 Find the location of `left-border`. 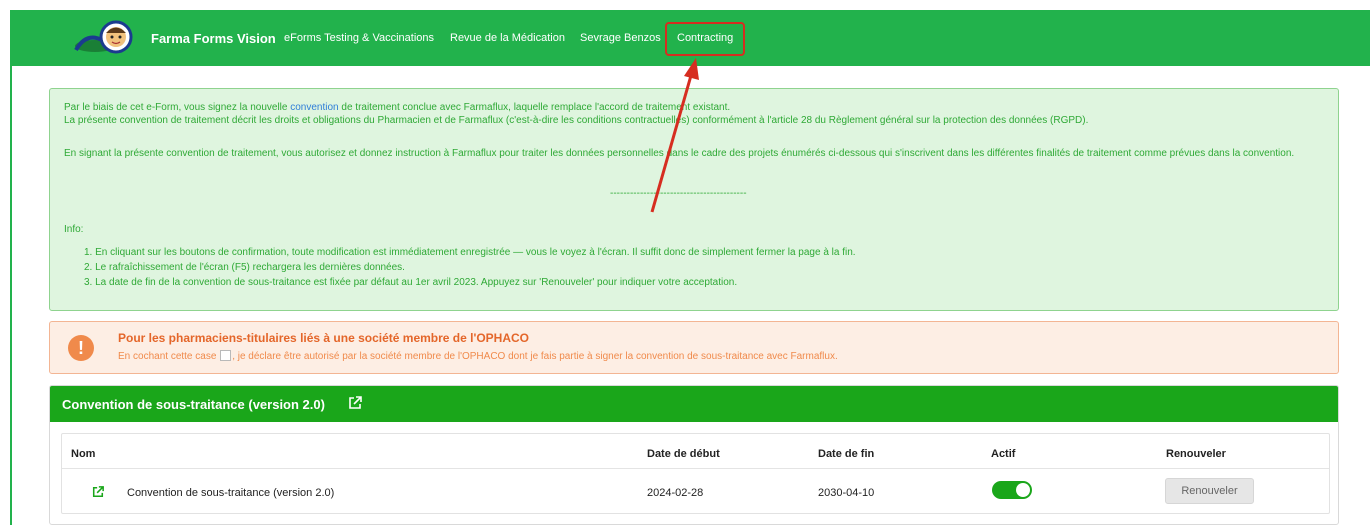

left-border is located at coordinates (11, 295).